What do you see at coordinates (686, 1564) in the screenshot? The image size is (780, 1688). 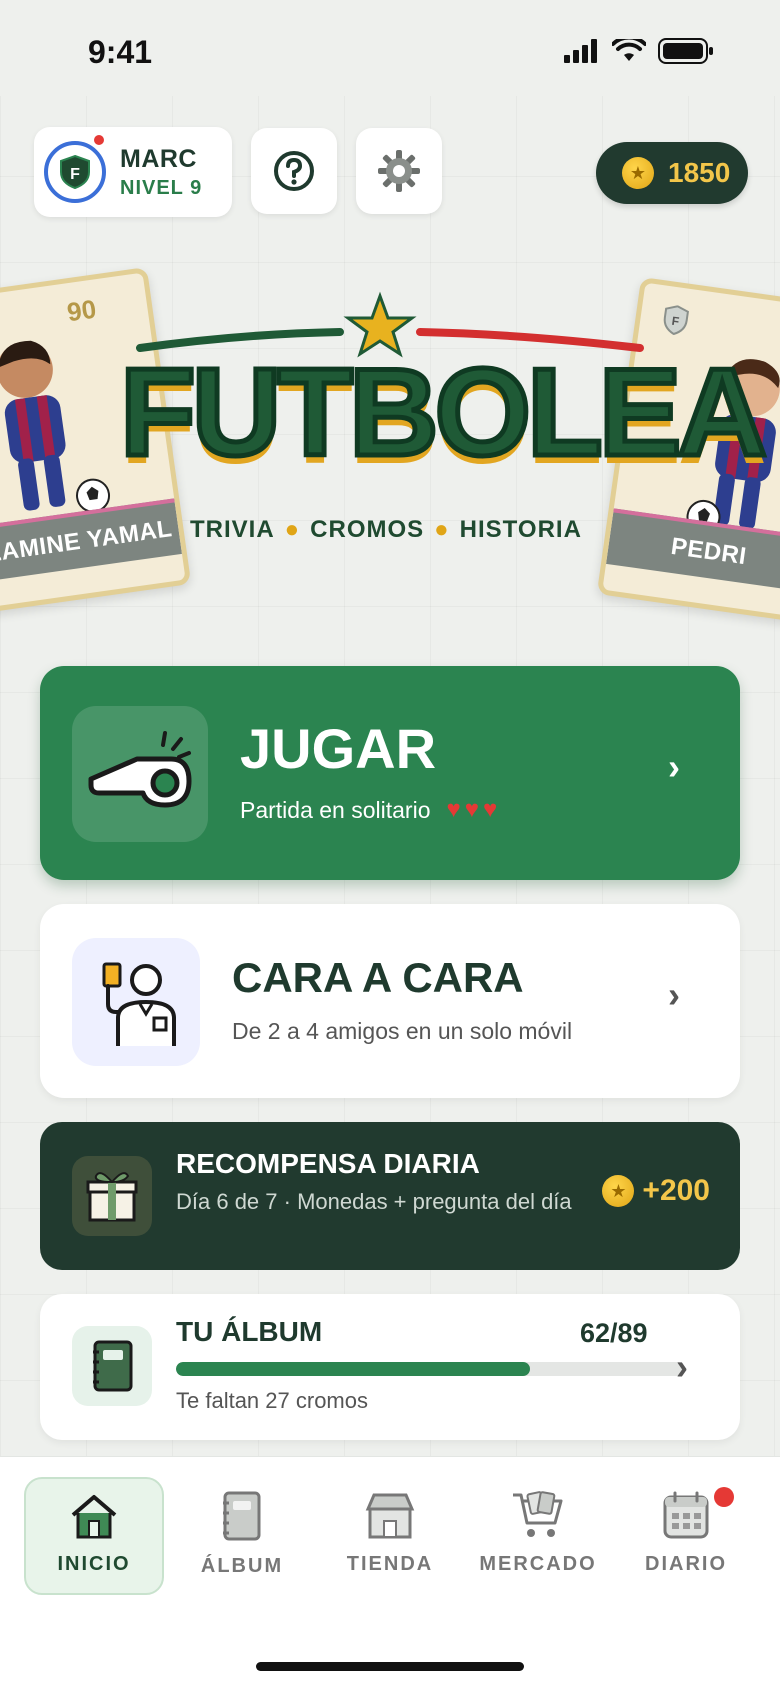 I see `nav-label: DIARIO` at bounding box center [686, 1564].